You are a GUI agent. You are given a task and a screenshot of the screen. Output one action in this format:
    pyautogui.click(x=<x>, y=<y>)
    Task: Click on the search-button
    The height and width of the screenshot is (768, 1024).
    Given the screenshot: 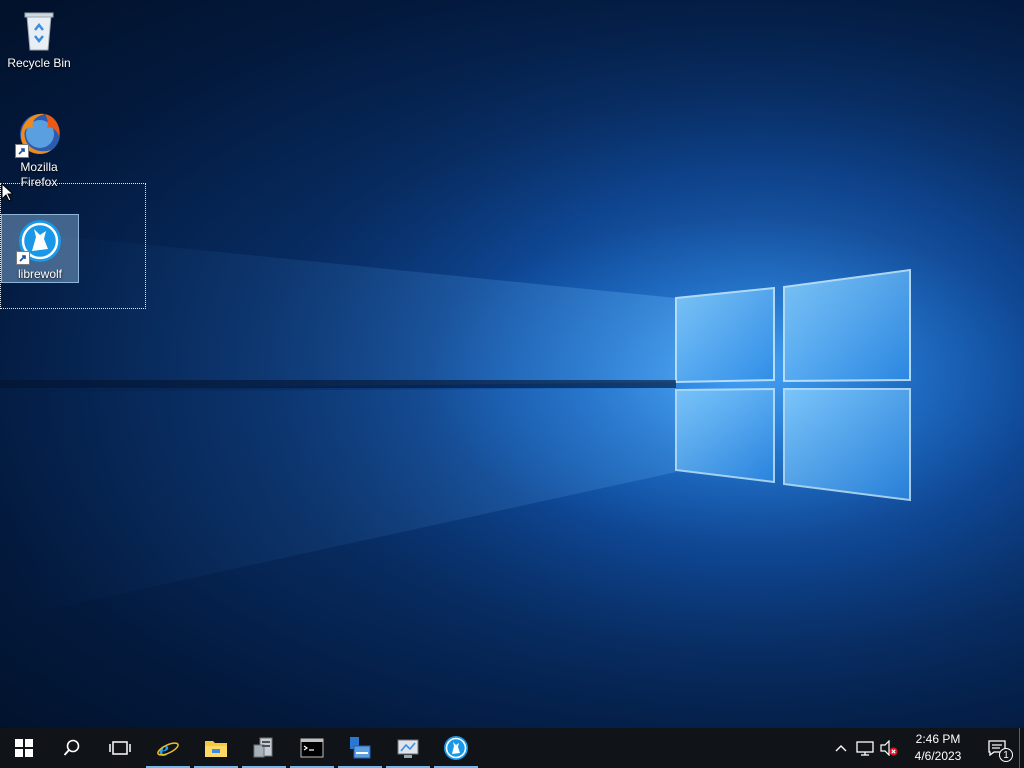 What is the action you would take?
    pyautogui.click(x=72, y=748)
    